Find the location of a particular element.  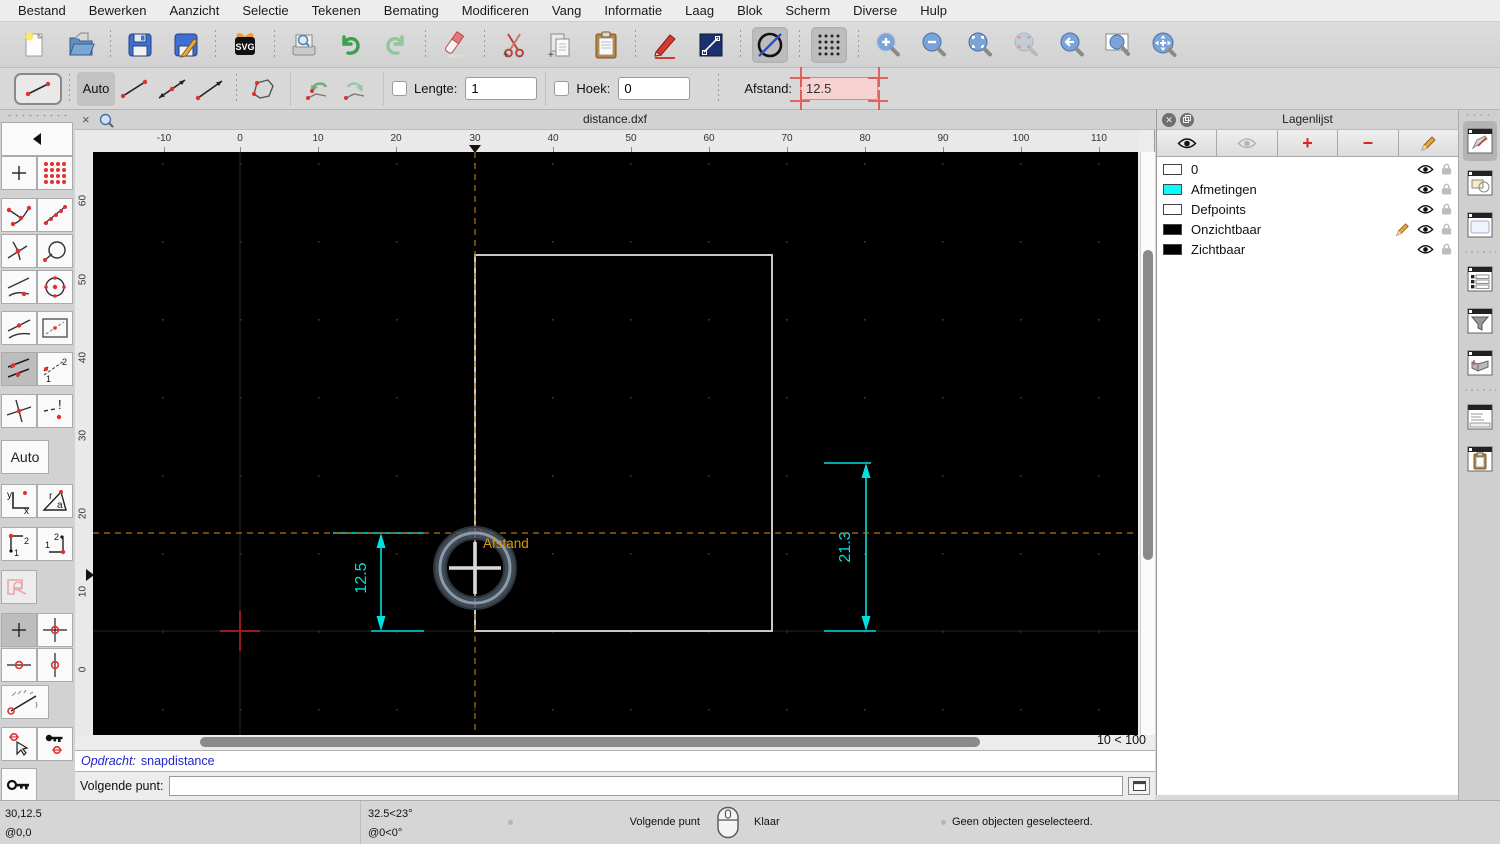

snap-none-icon: ! is located at coordinates (55, 411).